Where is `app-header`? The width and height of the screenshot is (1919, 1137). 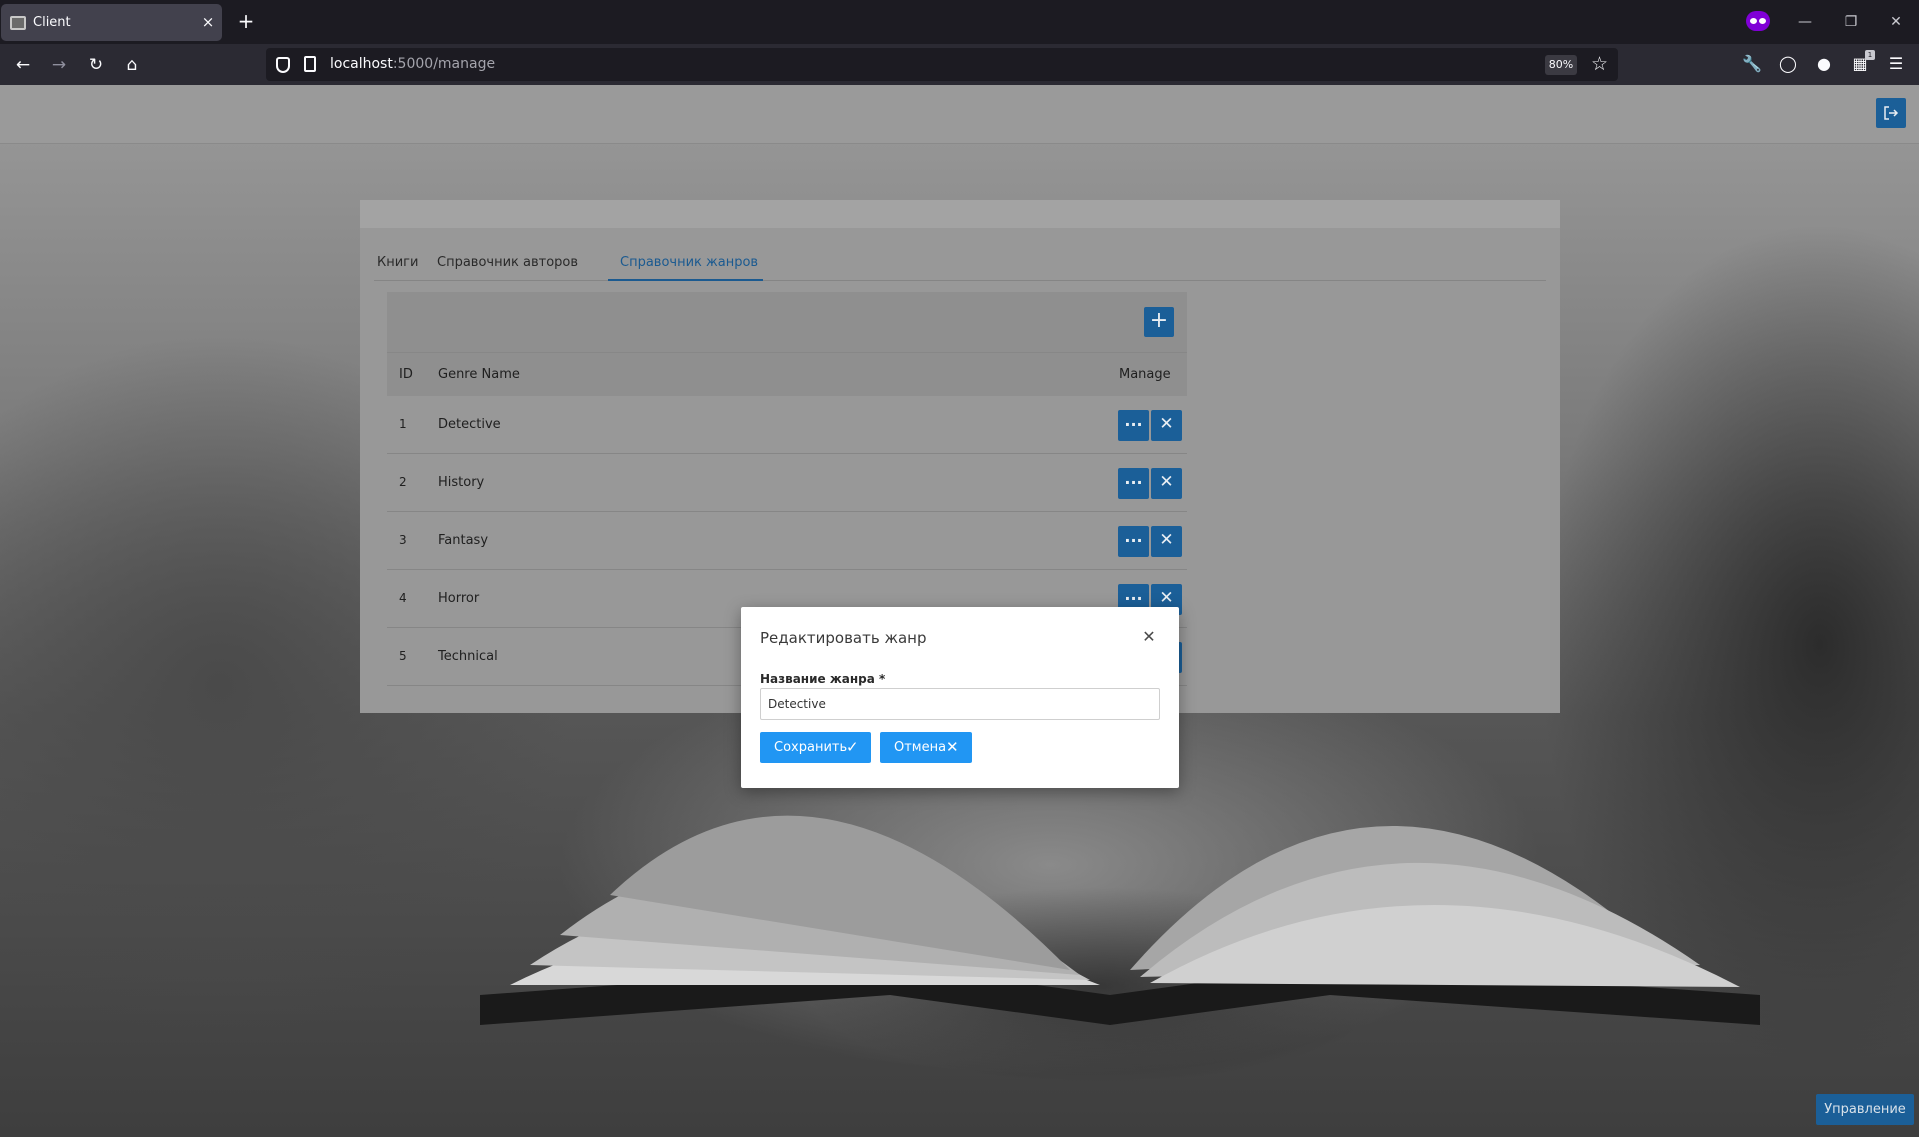
app-header is located at coordinates (959, 114).